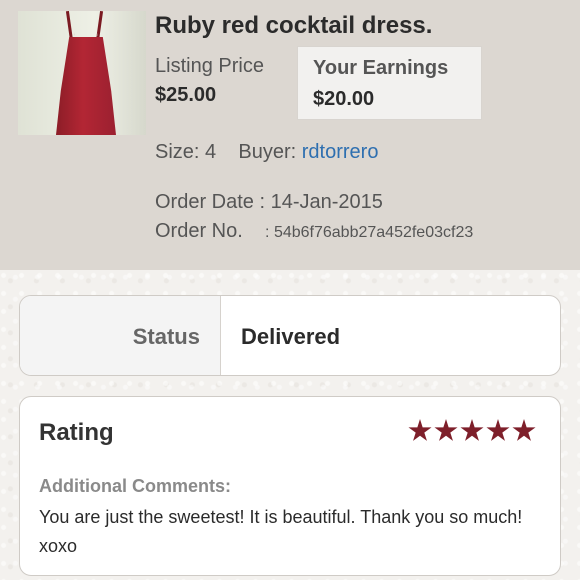 The height and width of the screenshot is (580, 580). What do you see at coordinates (76, 432) in the screenshot?
I see `rating-title: Rating` at bounding box center [76, 432].